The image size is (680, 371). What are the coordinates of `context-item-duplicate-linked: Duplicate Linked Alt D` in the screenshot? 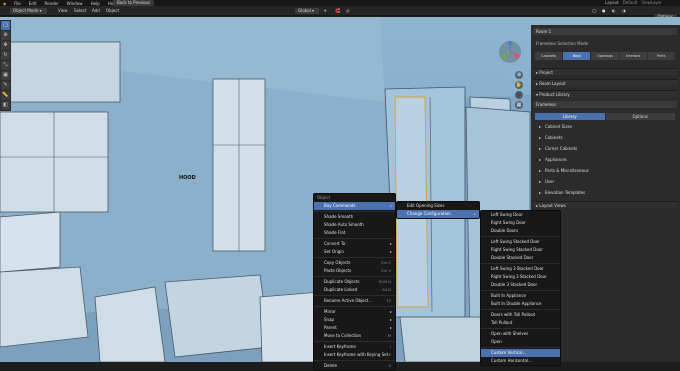 It's located at (354, 290).